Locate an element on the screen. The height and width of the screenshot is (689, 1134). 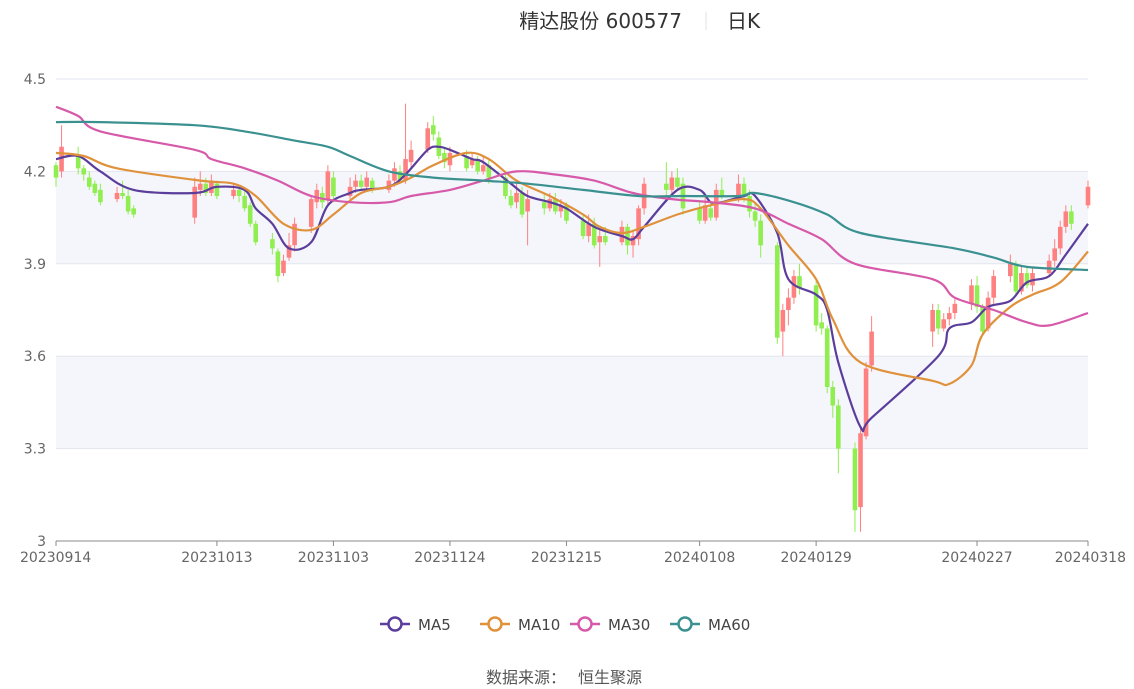
legend-label: MA30 is located at coordinates (629, 625).